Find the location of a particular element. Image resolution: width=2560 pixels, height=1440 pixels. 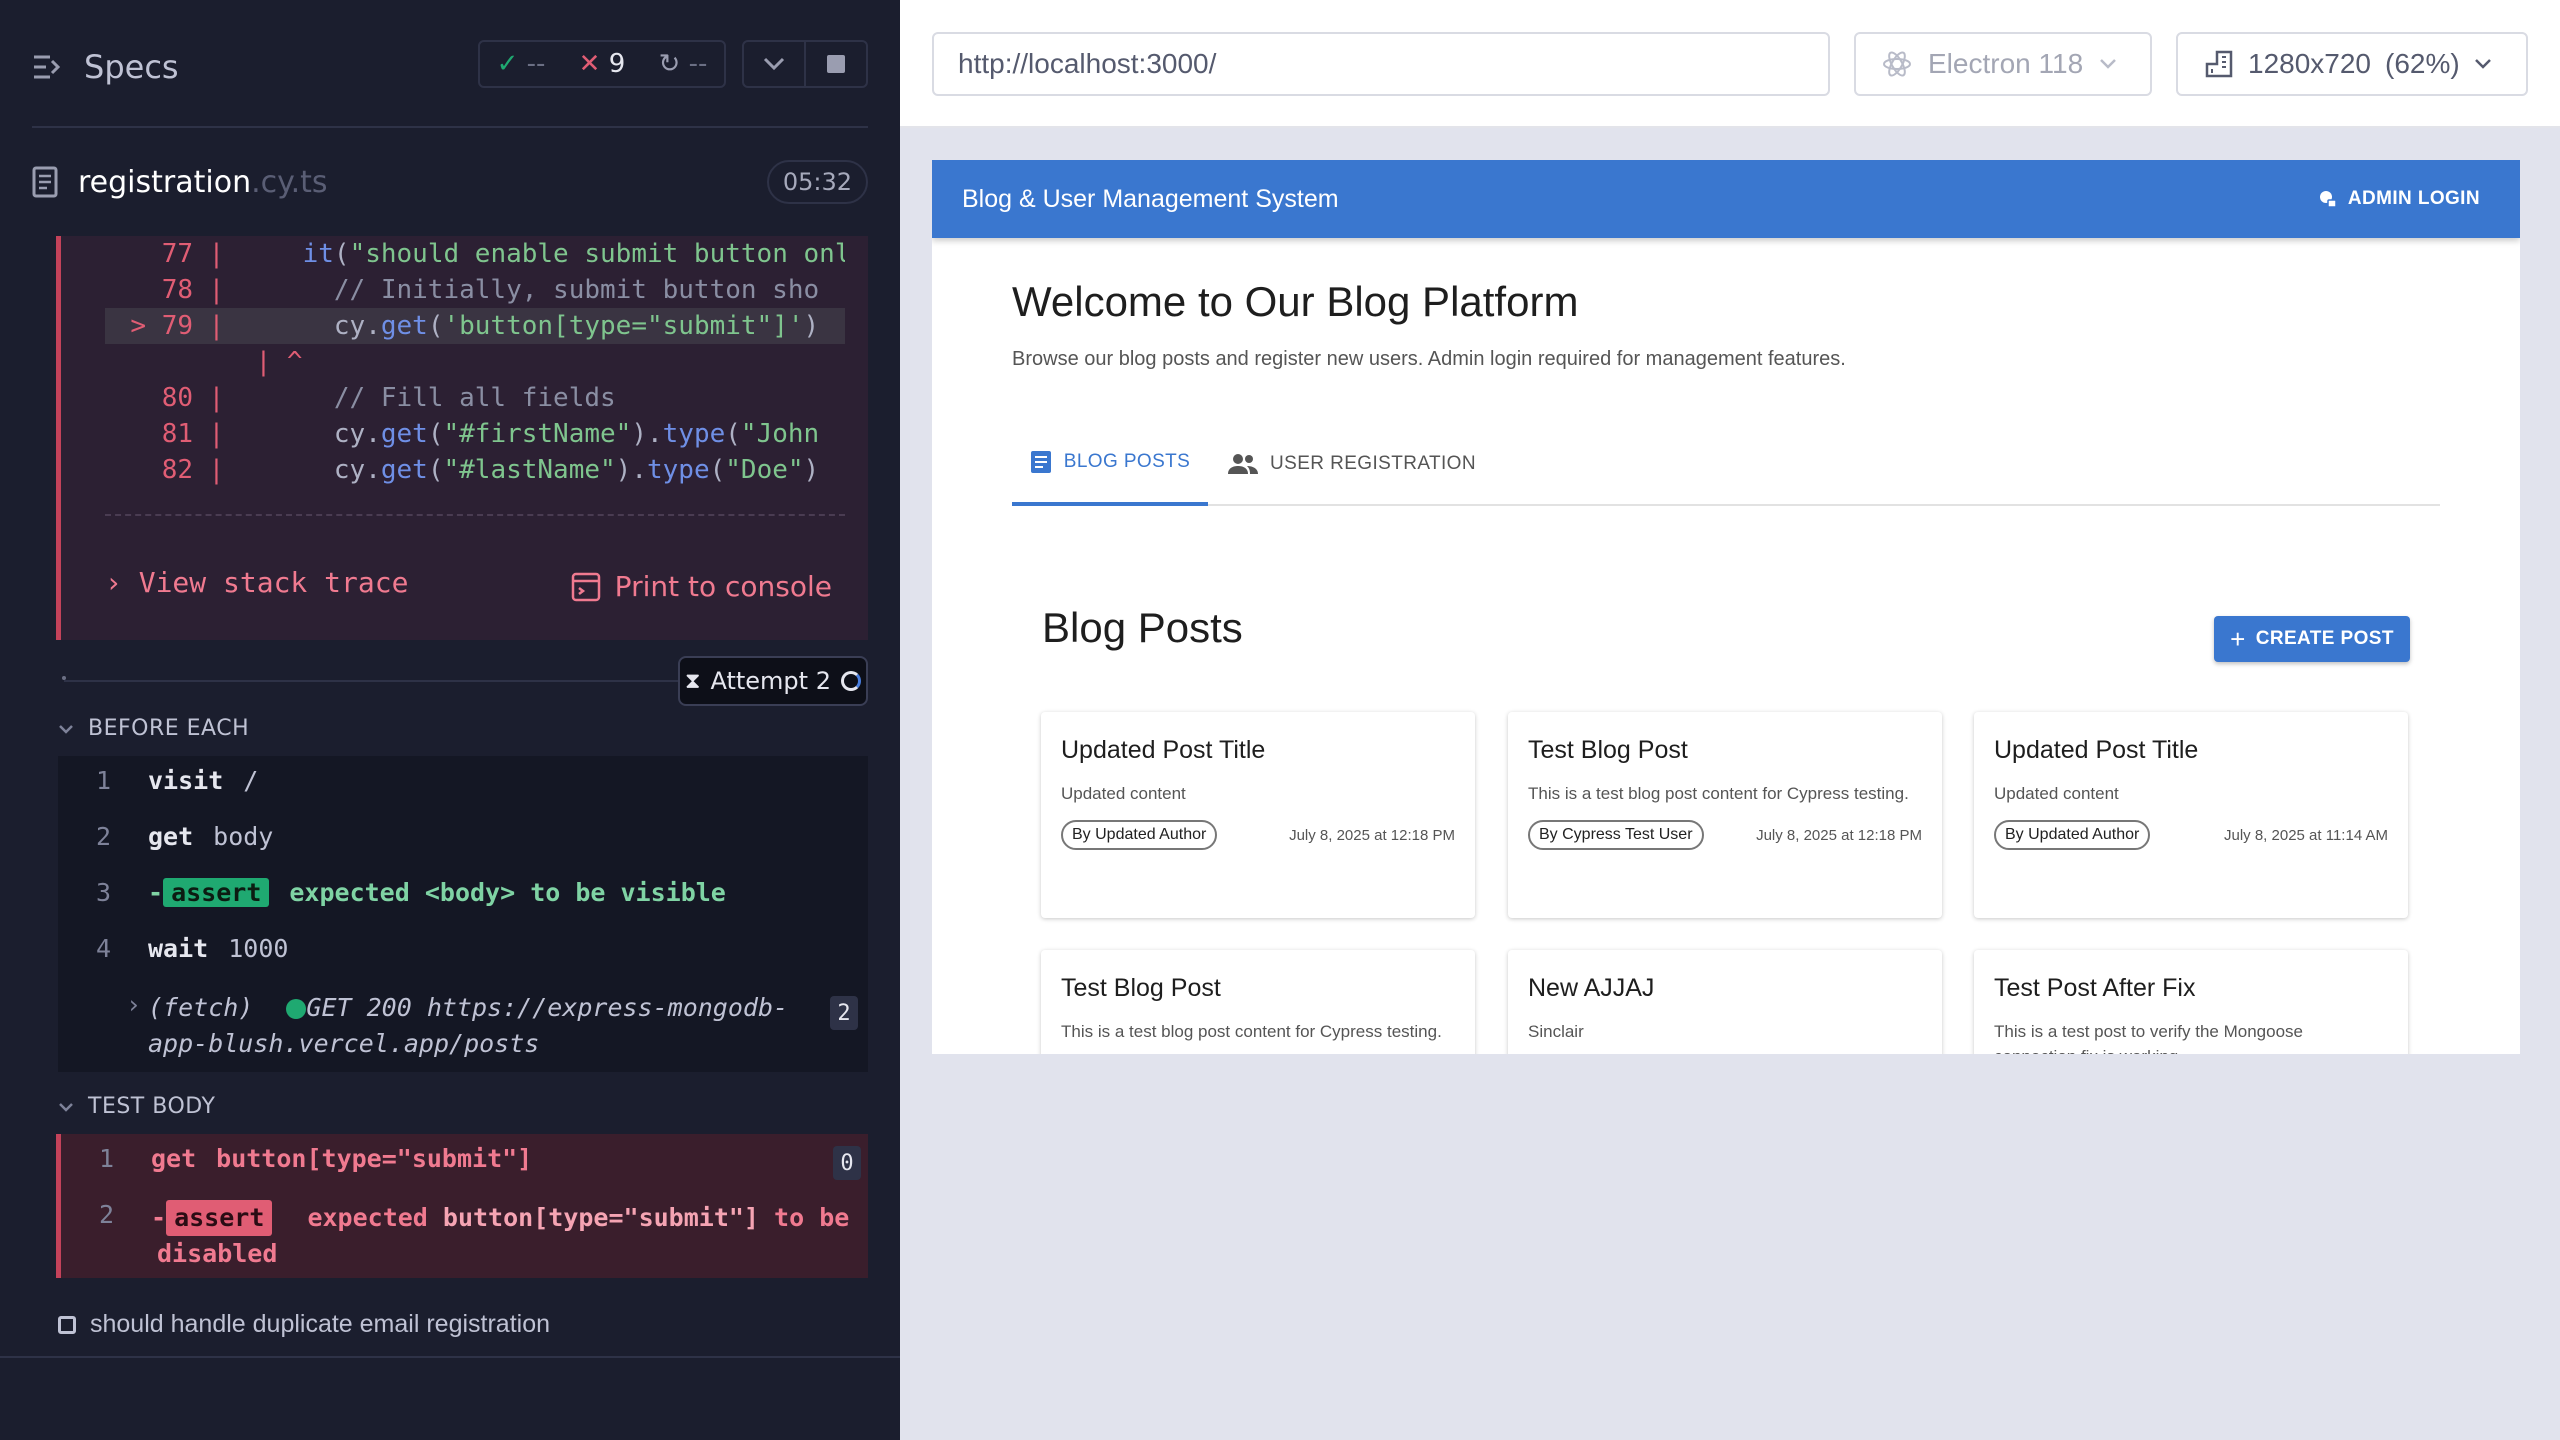

hourglass-icon: ⧗ is located at coordinates (693, 681).